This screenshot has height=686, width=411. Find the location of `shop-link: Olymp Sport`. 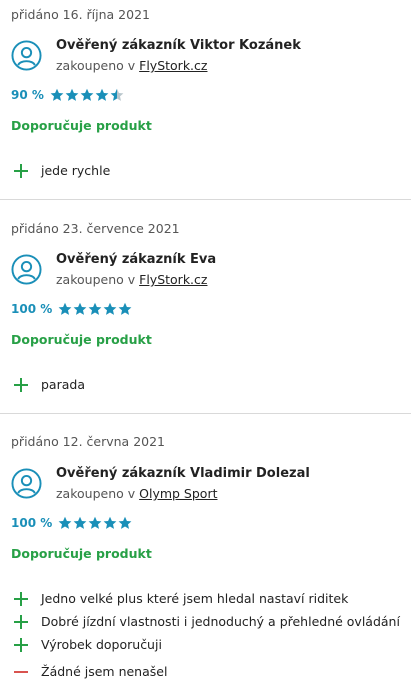

shop-link: Olymp Sport is located at coordinates (178, 493).